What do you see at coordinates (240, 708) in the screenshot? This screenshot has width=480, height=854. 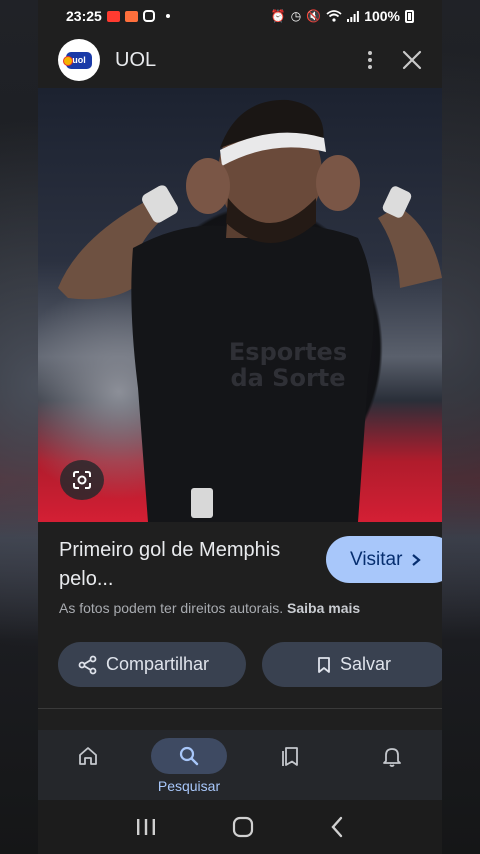 I see `divider` at bounding box center [240, 708].